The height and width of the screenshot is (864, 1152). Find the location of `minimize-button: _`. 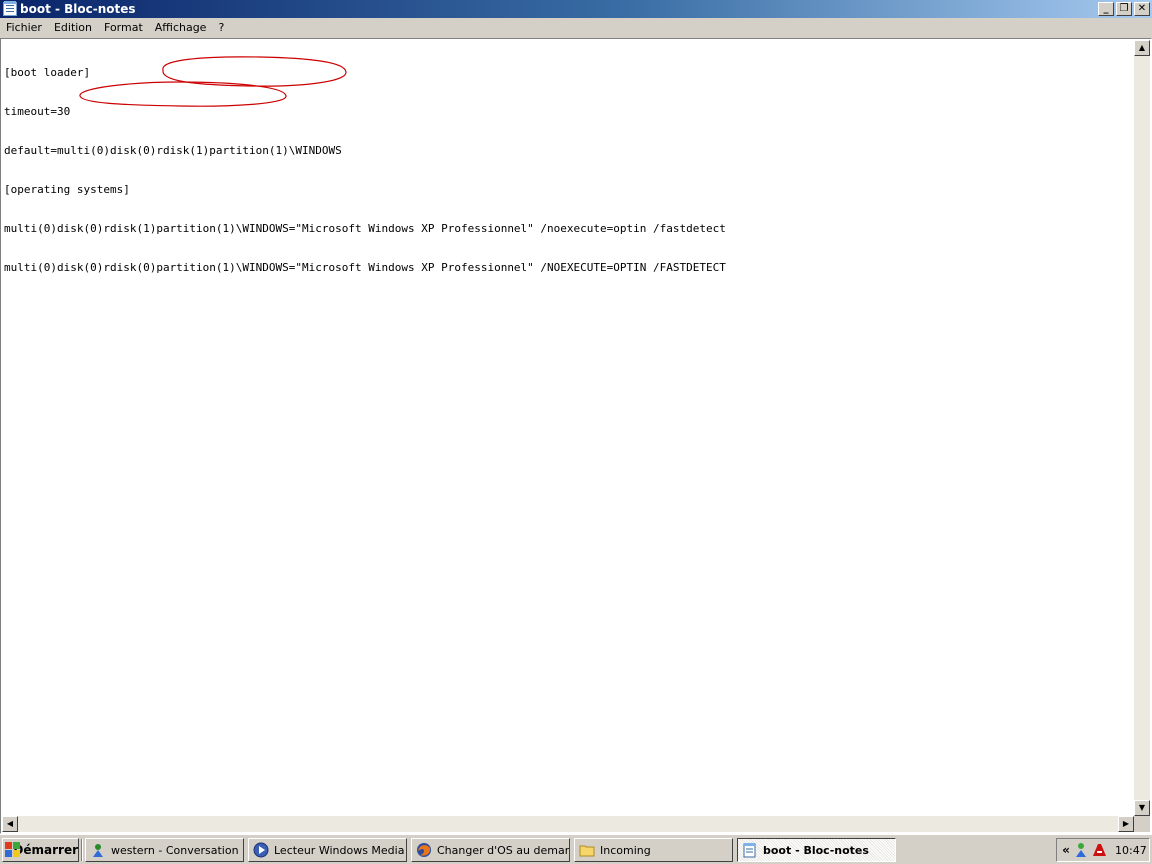

minimize-button: _ is located at coordinates (1106, 9).